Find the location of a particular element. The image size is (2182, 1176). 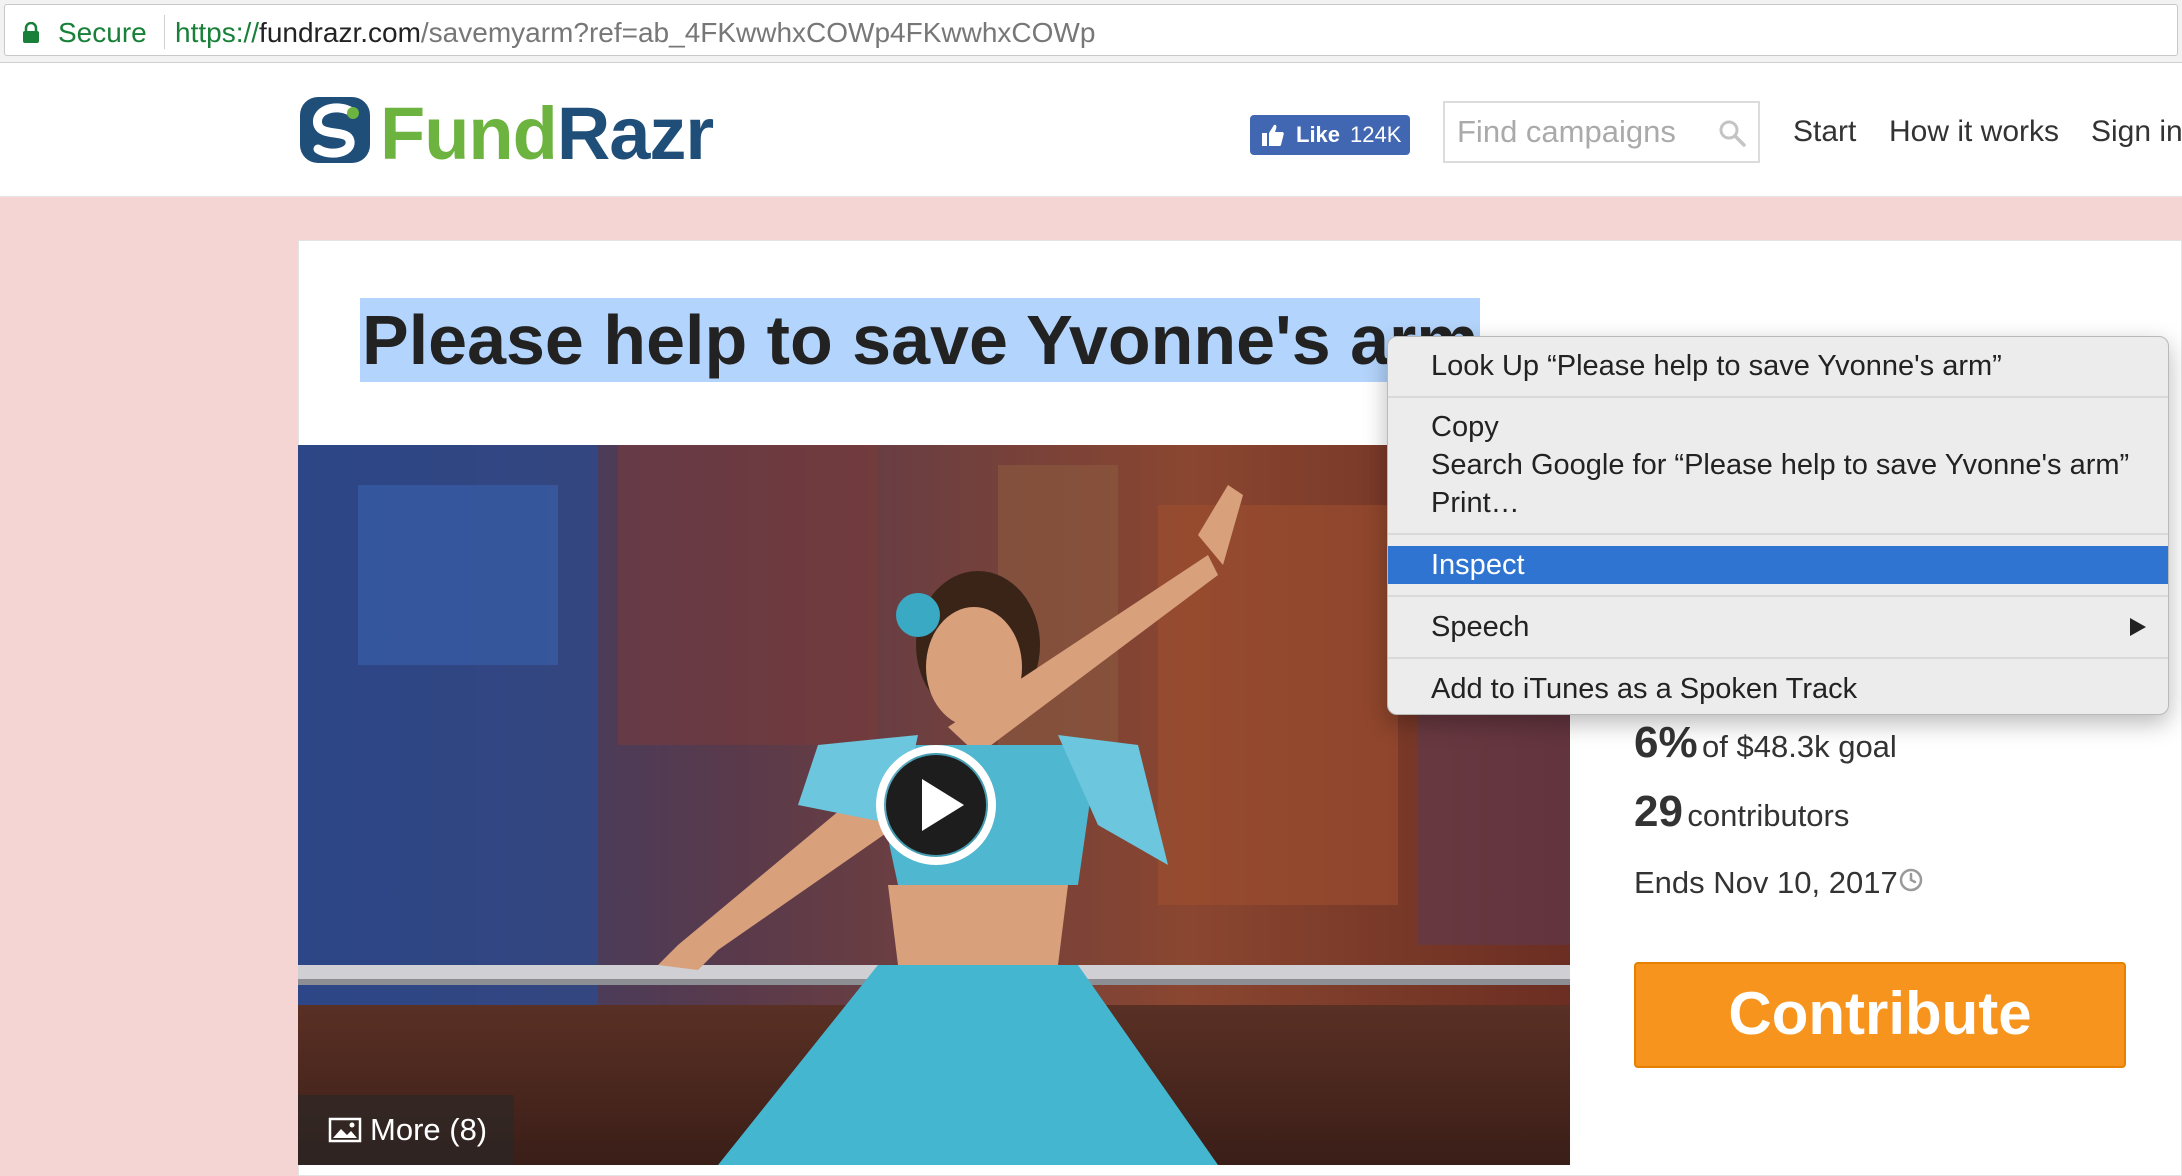

more-photos-button: More (8) is located at coordinates (406, 1130).